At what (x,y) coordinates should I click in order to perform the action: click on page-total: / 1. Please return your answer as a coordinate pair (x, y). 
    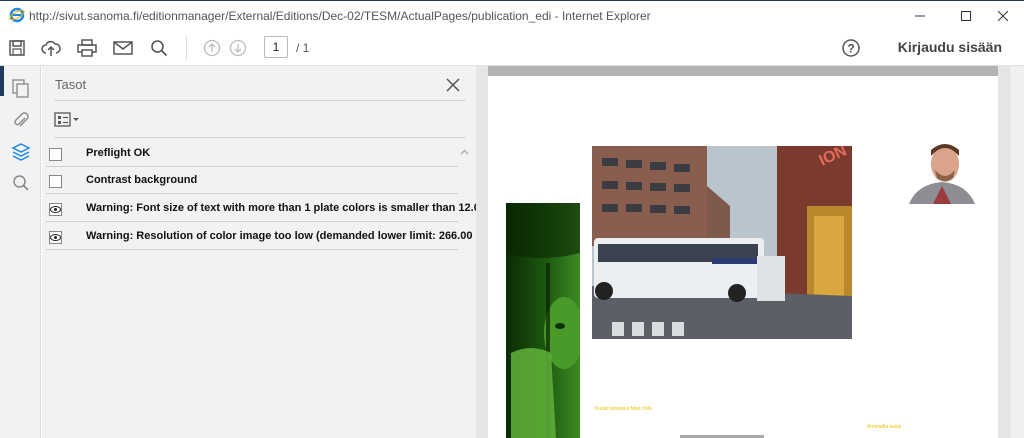
    Looking at the image, I should click on (303, 48).